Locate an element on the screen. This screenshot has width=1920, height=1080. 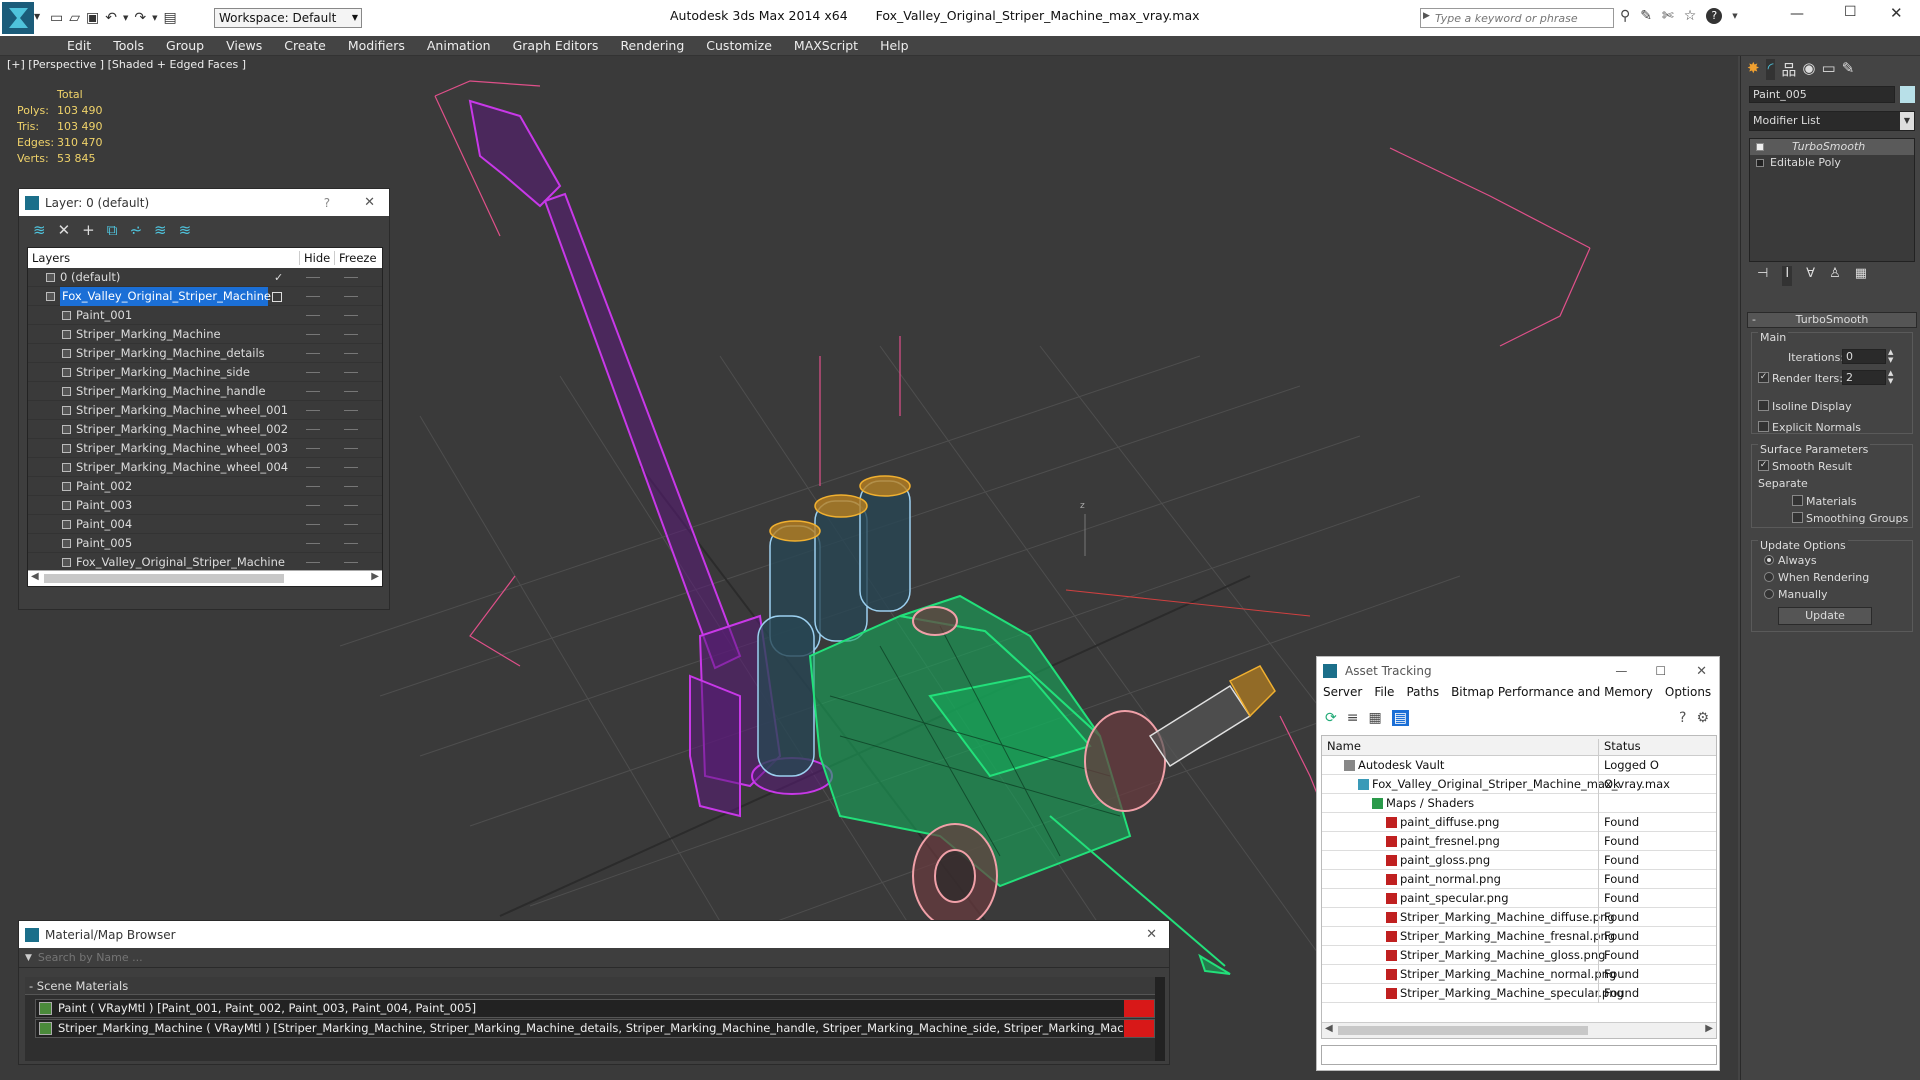
configure-sets-icon: ▦ is located at coordinates (1861, 276).